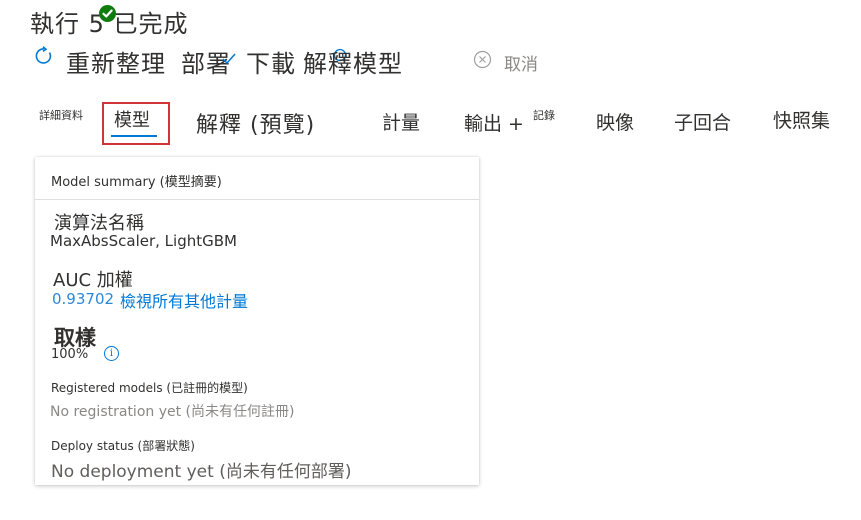 The width and height of the screenshot is (861, 520). Describe the element at coordinates (61, 115) in the screenshot. I see `tab-details: 詳細資料` at that location.